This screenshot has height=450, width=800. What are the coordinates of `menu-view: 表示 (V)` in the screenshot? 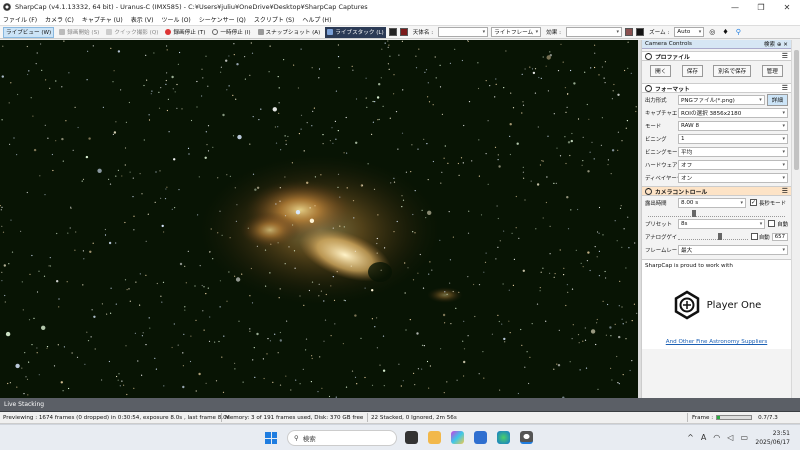 It's located at (142, 19).